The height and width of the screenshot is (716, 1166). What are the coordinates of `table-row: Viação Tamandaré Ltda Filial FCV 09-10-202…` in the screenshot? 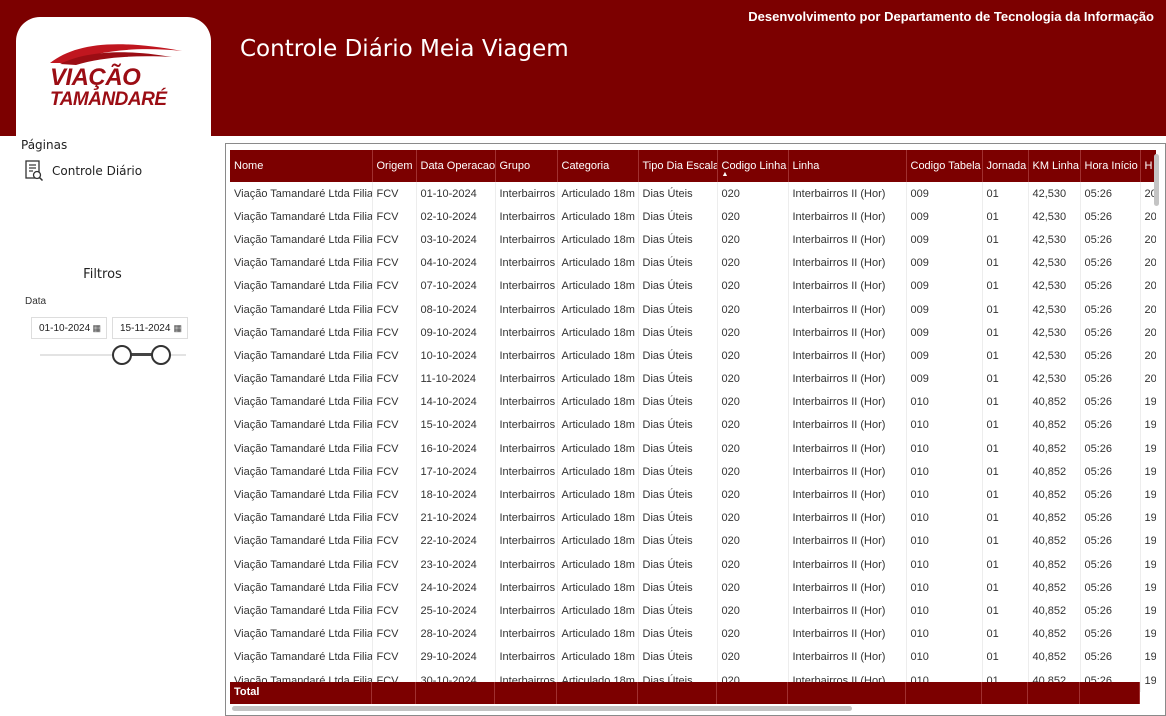 It's located at (693, 333).